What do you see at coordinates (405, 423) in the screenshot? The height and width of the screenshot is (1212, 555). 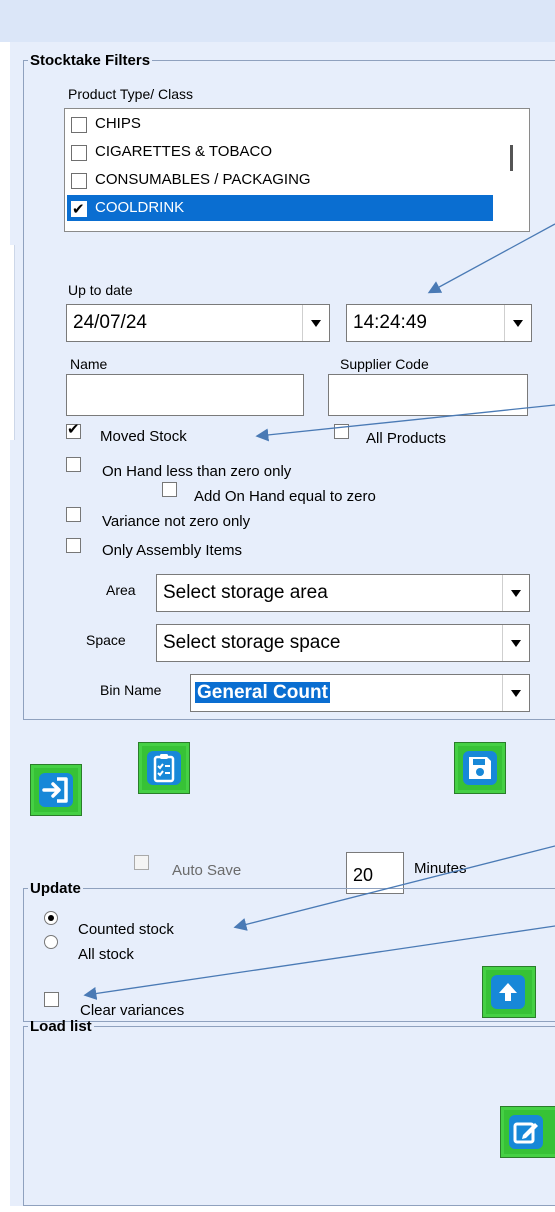 I see `arrow-to-moved-stock` at bounding box center [405, 423].